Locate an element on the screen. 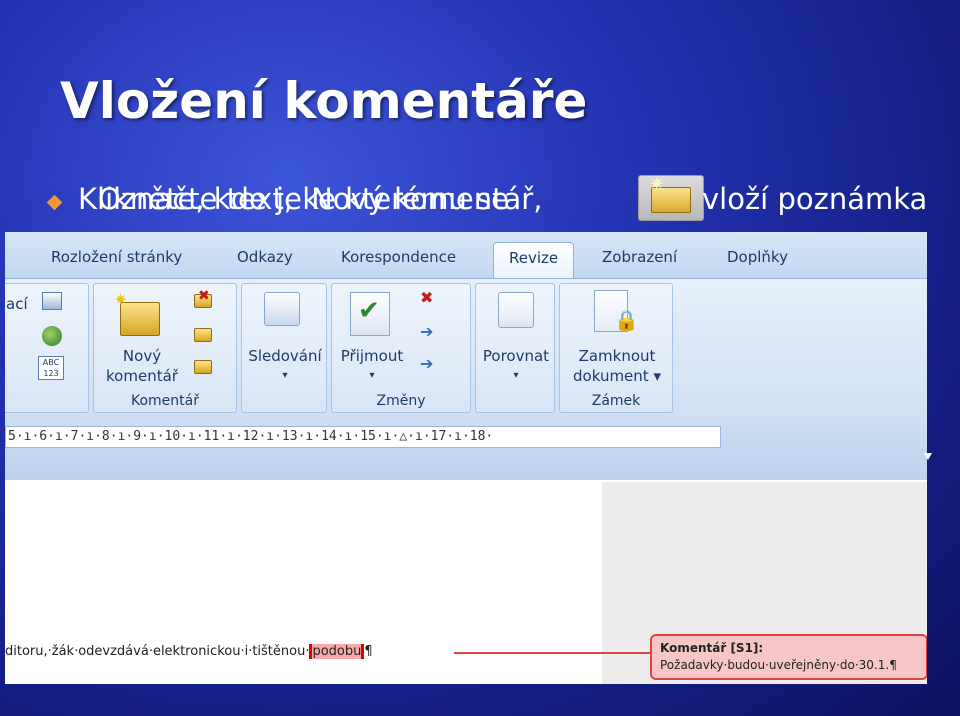 Image resolution: width=960 pixels, height=716 pixels. compare-icon is located at coordinates (516, 310).